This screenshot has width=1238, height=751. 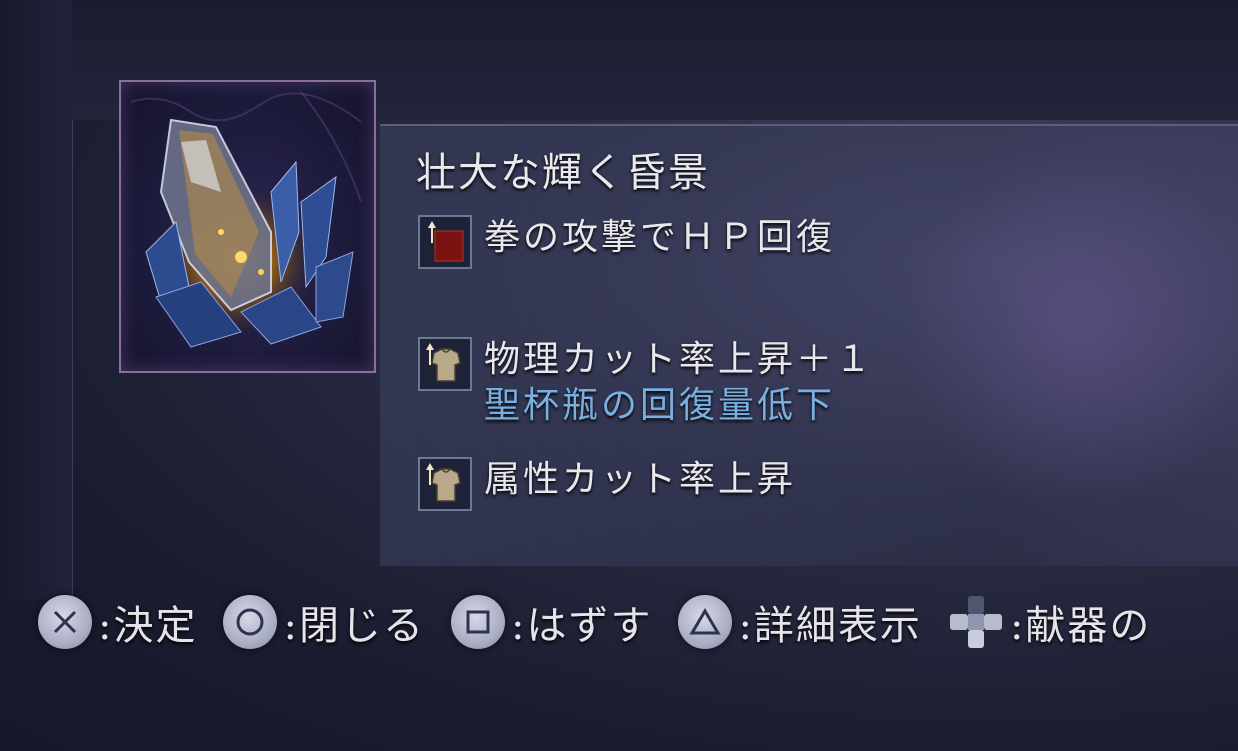 I want to click on crystal-relic-icon, so click(x=246, y=219).